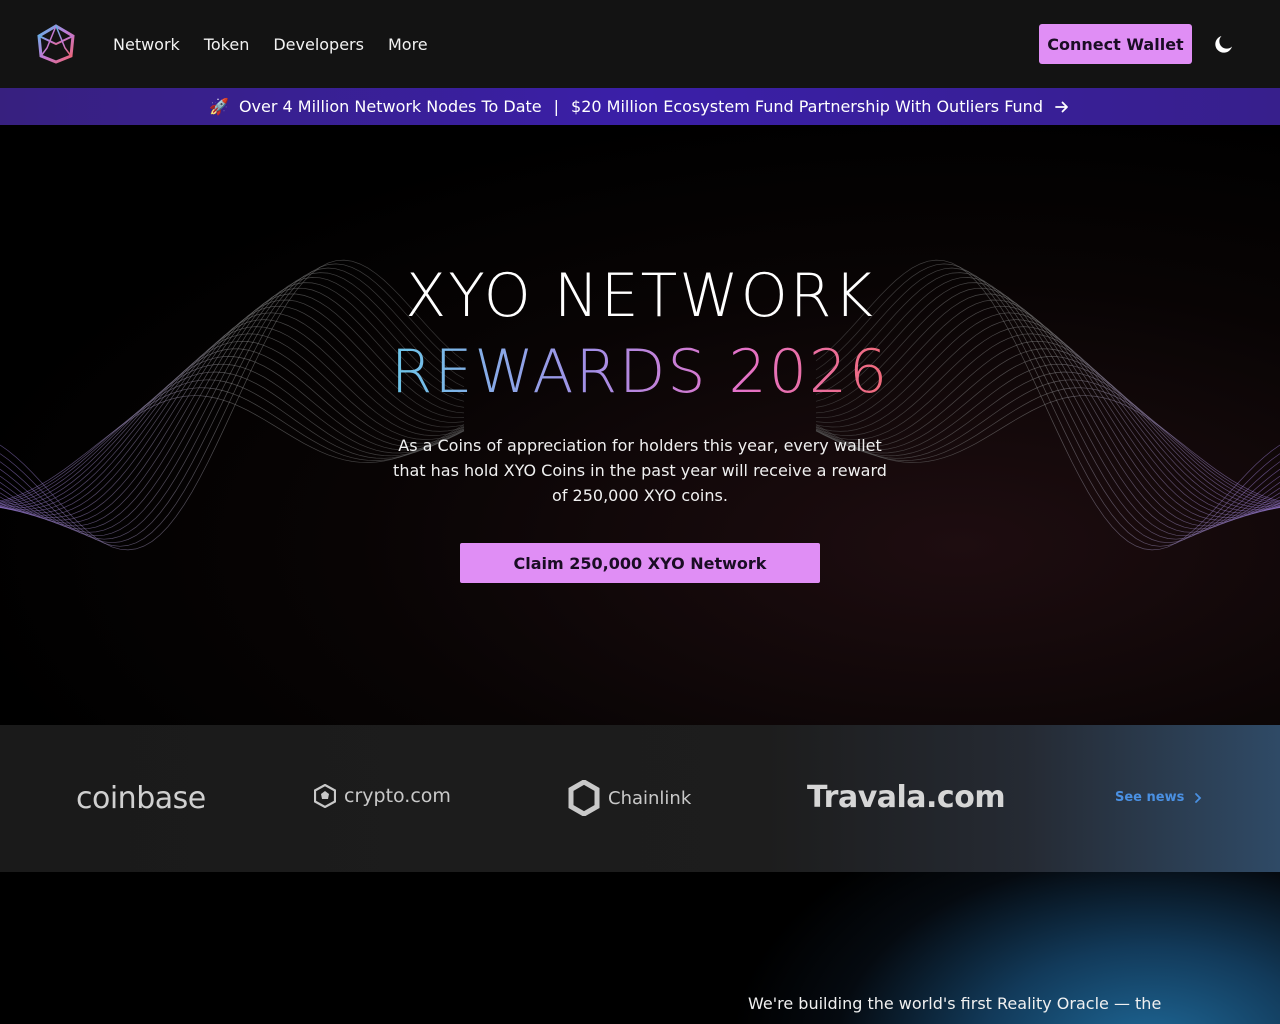 The height and width of the screenshot is (1024, 1280). I want to click on arrow-right-icon, so click(1062, 107).